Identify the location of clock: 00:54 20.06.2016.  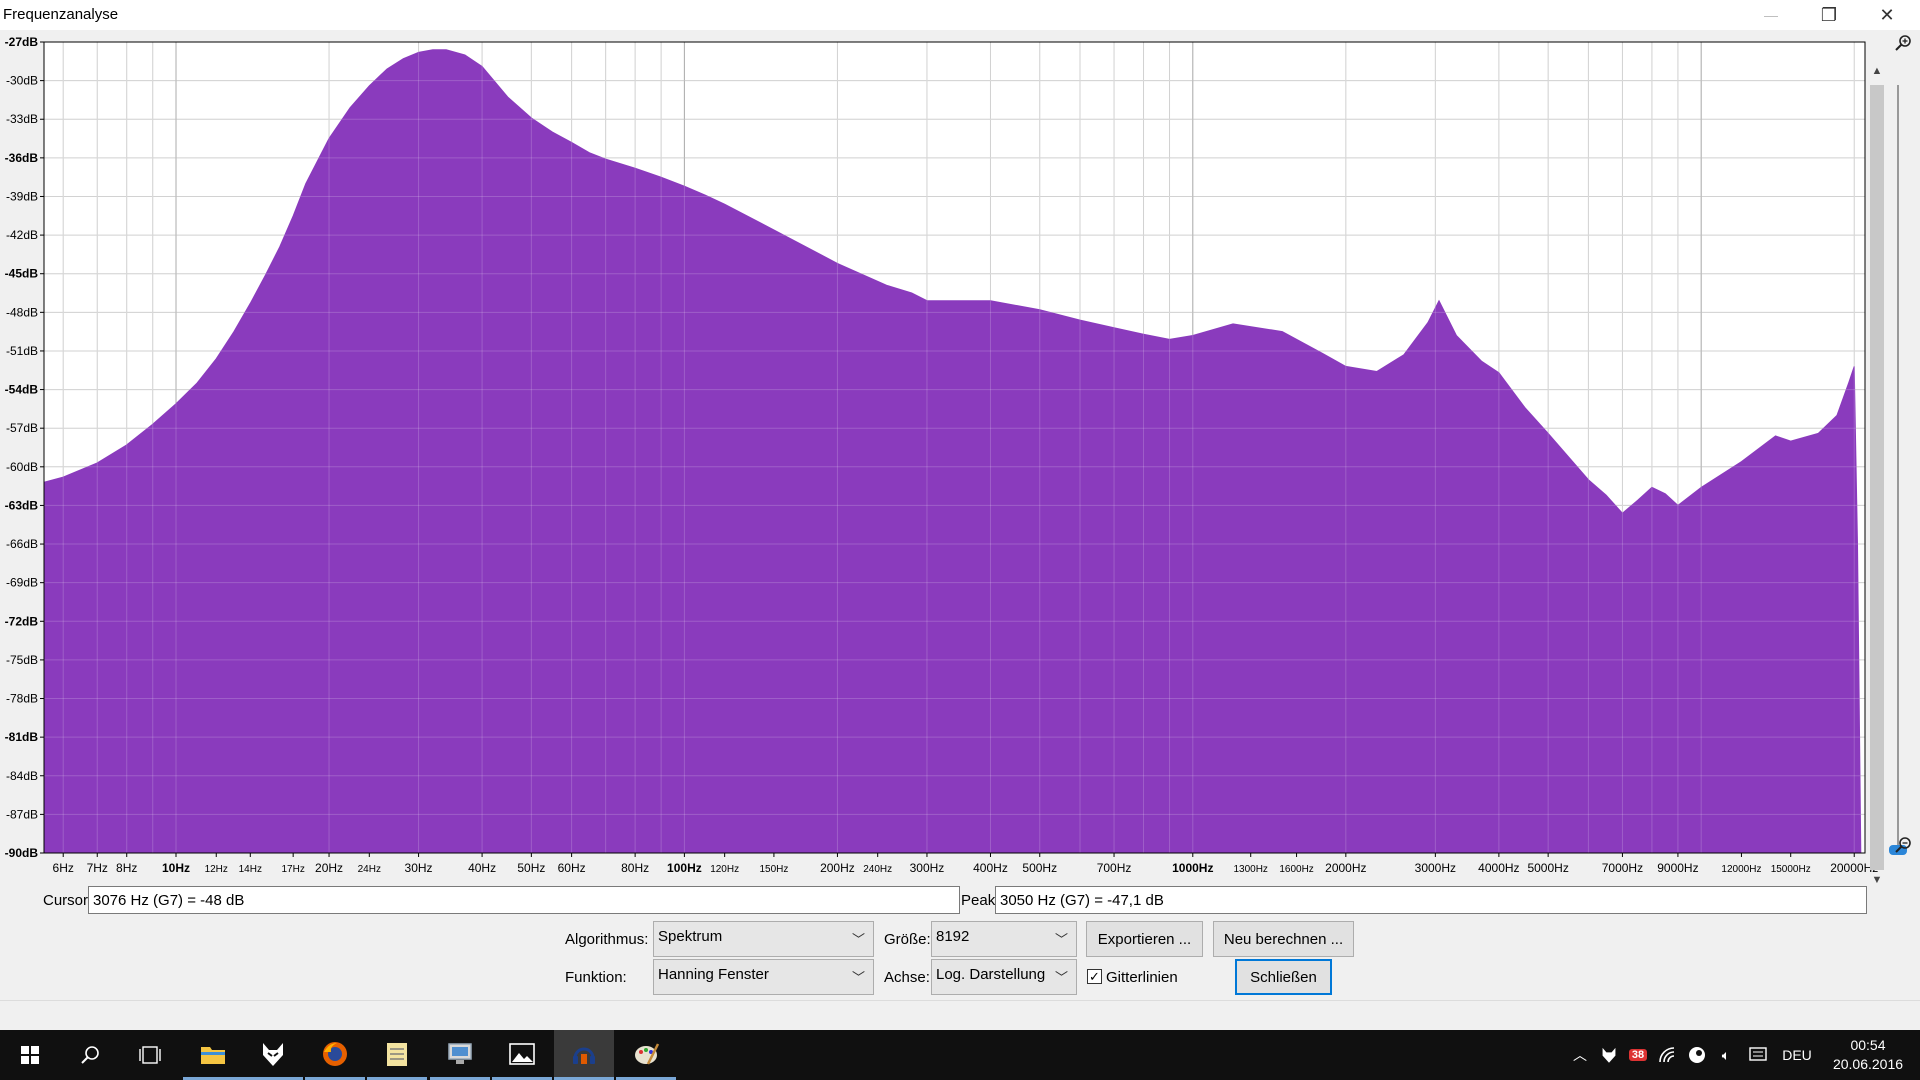
(1868, 1055).